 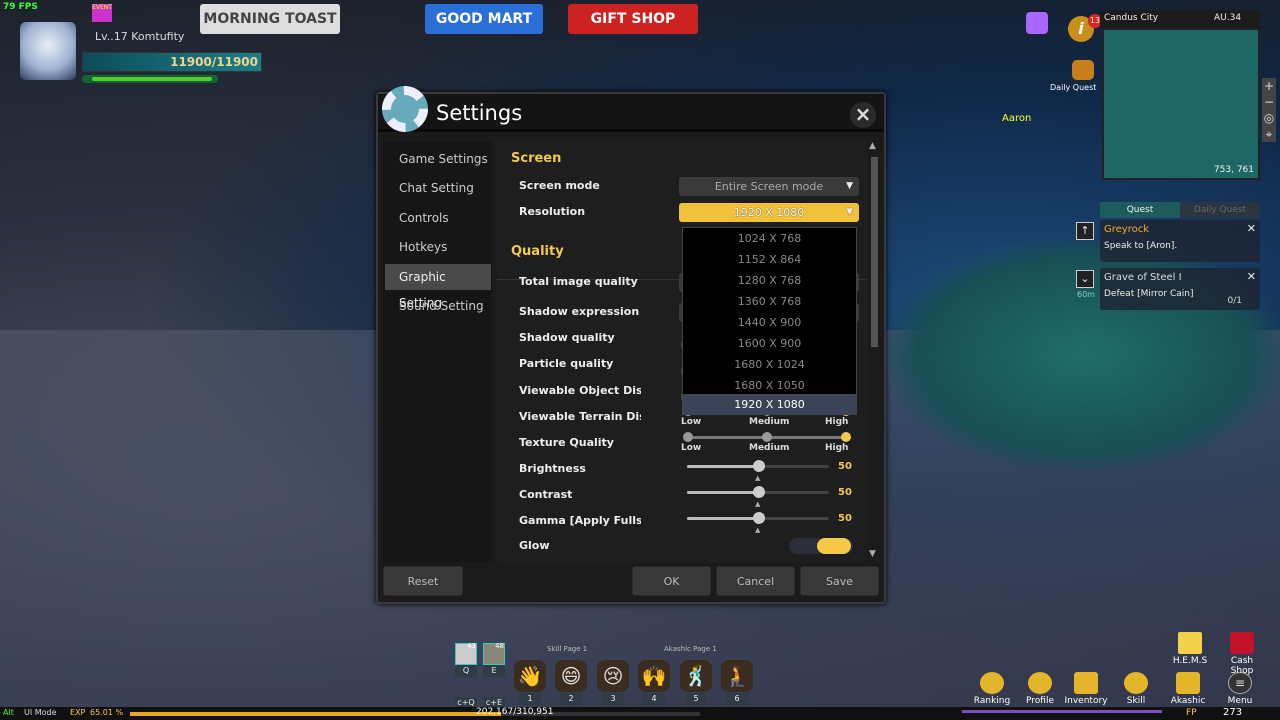 I want to click on footprint-icon: ⌄, so click(x=1085, y=279).